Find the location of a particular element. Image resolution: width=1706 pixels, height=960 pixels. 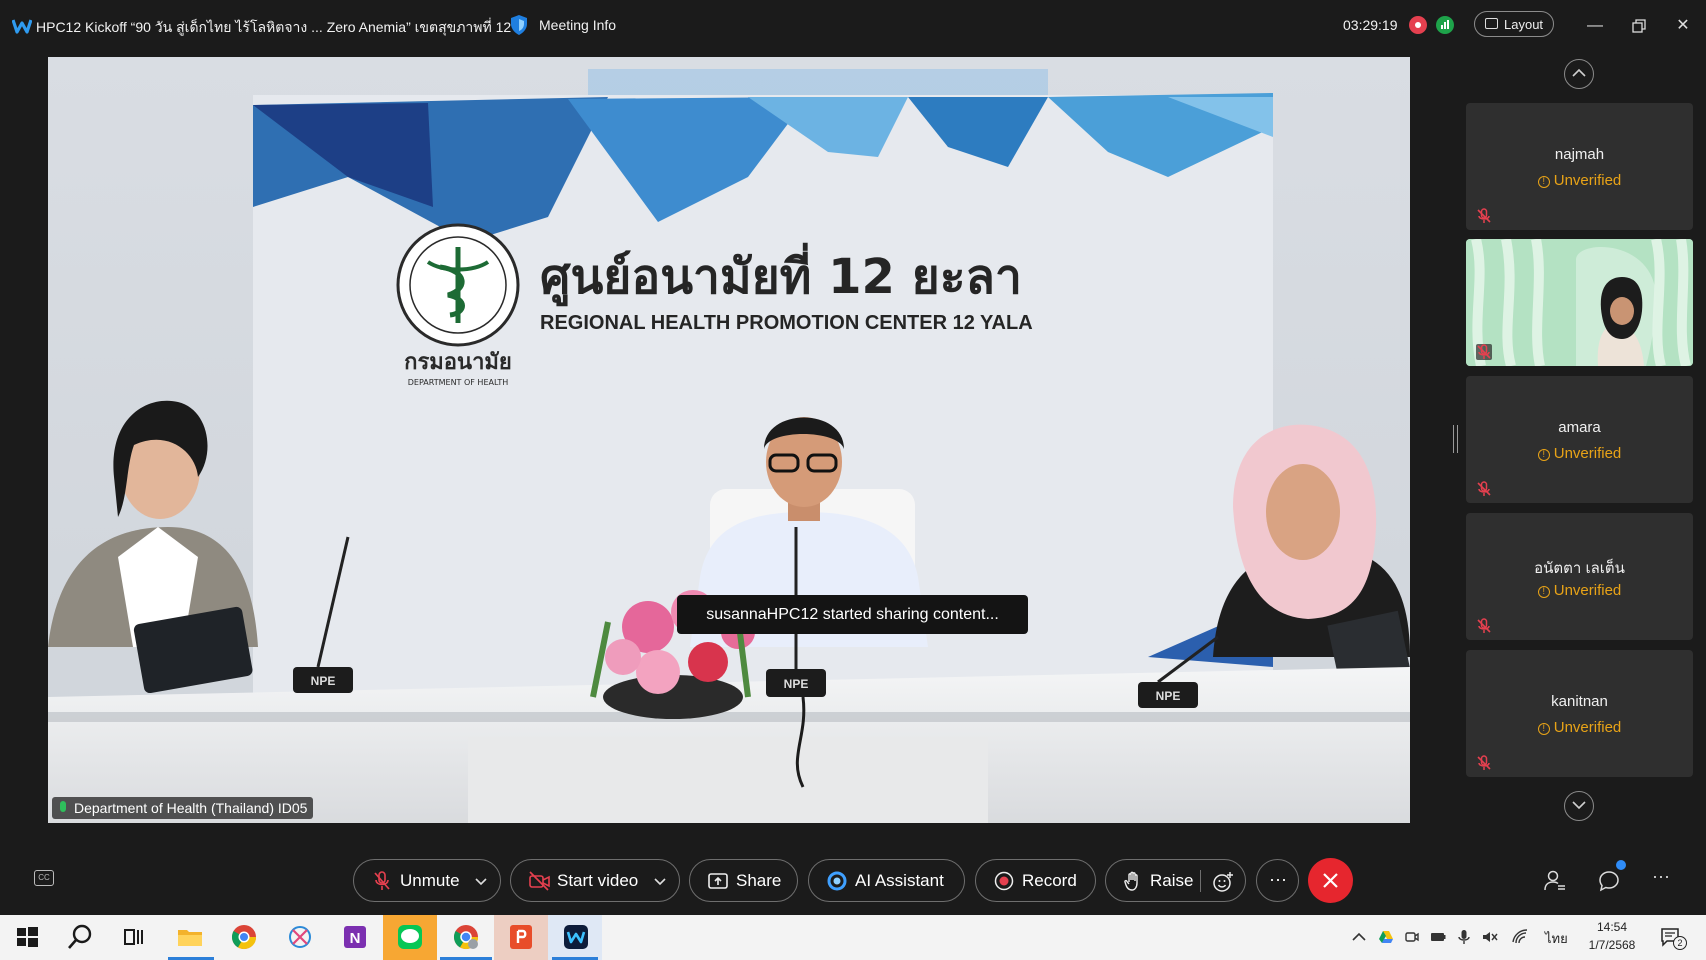

webex-logo-icon is located at coordinates (22, 26).